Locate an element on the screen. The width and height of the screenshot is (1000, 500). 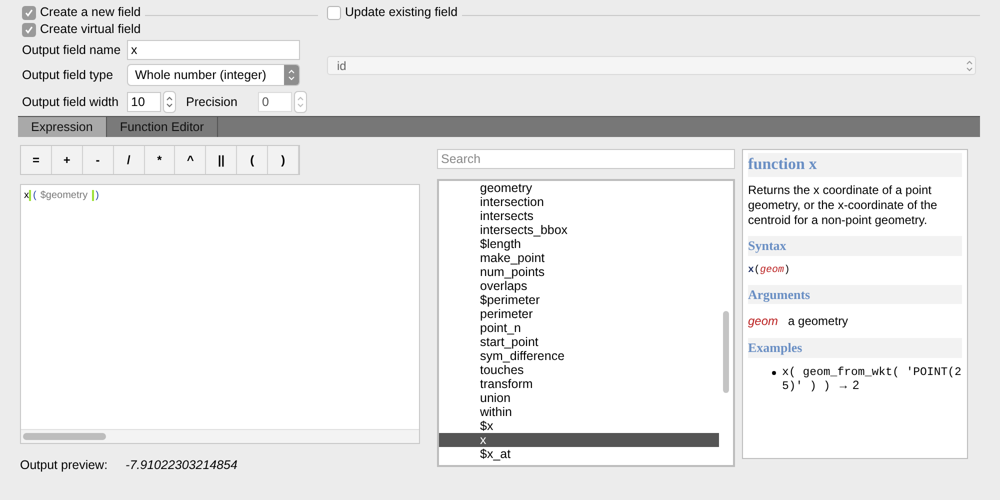
syntax-text: x(geom) is located at coordinates (770, 271).